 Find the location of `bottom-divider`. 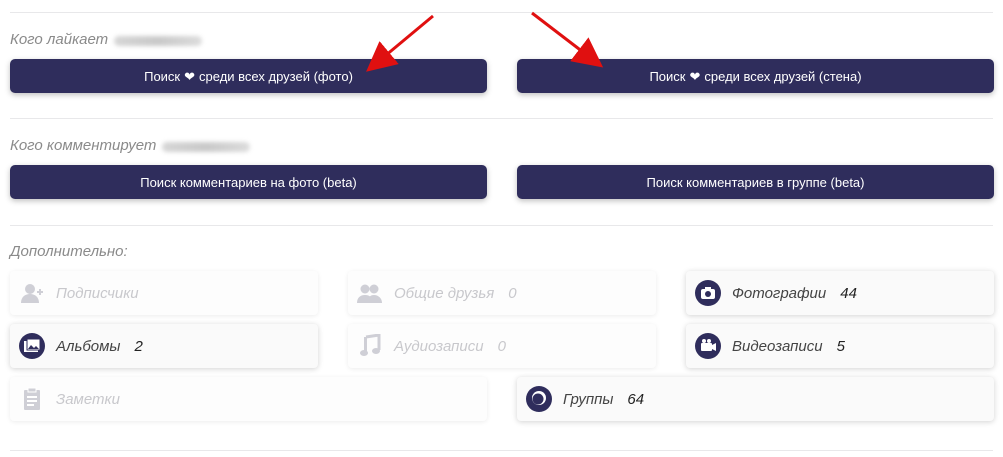

bottom-divider is located at coordinates (501, 450).